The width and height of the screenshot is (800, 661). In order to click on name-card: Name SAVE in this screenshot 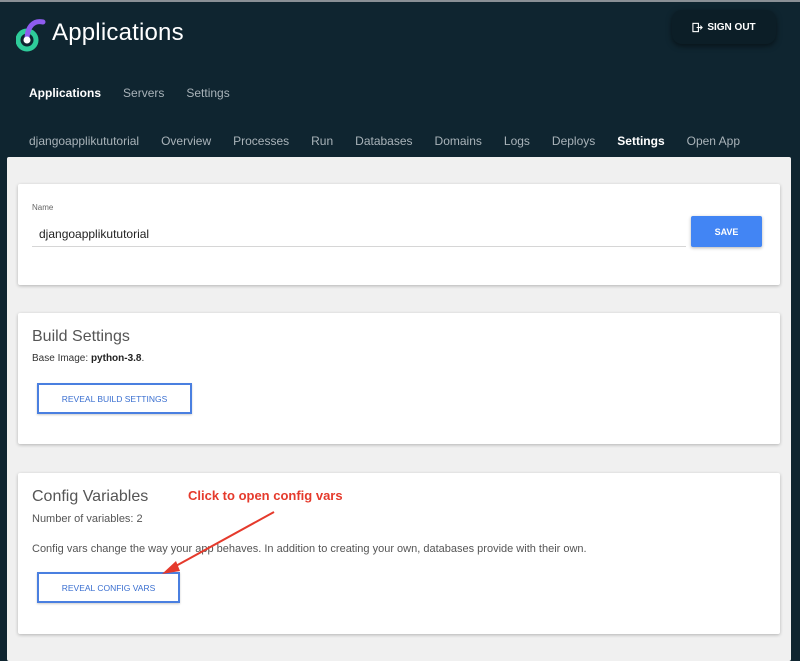, I will do `click(399, 234)`.